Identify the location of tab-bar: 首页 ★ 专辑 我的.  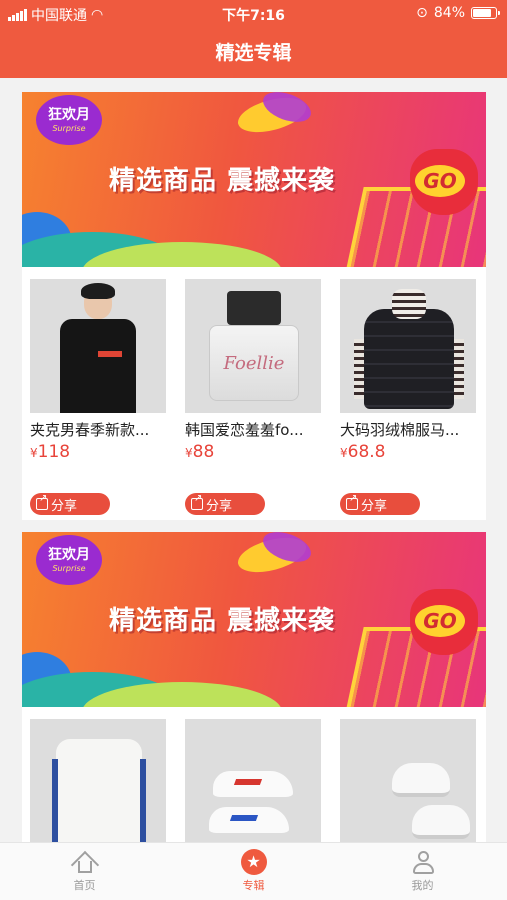
(253, 871).